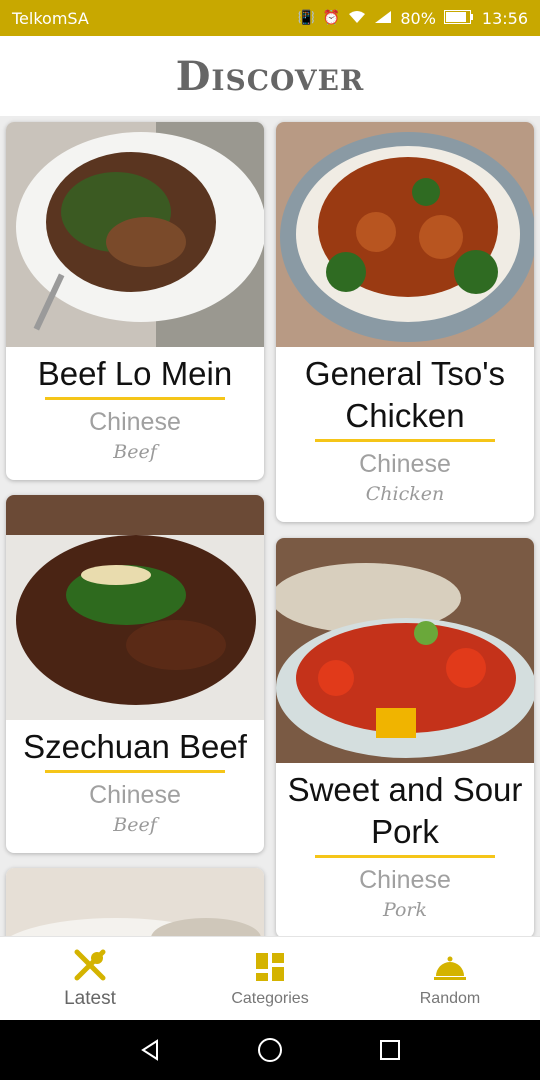 The width and height of the screenshot is (540, 1080). I want to click on back-button, so click(150, 1050).